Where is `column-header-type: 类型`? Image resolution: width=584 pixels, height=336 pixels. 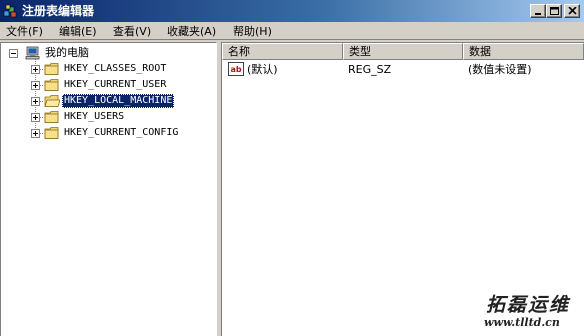
column-header-type: 类型 is located at coordinates (403, 51).